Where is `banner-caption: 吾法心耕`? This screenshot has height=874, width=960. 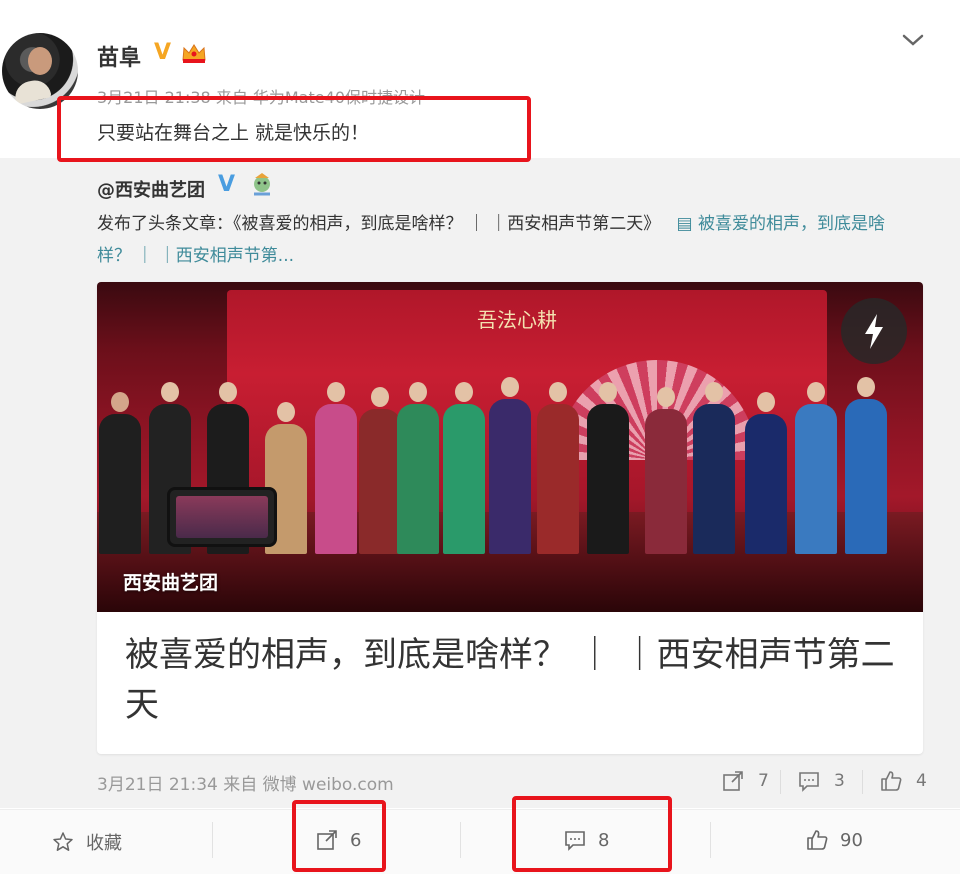
banner-caption: 吾法心耕 is located at coordinates (517, 320).